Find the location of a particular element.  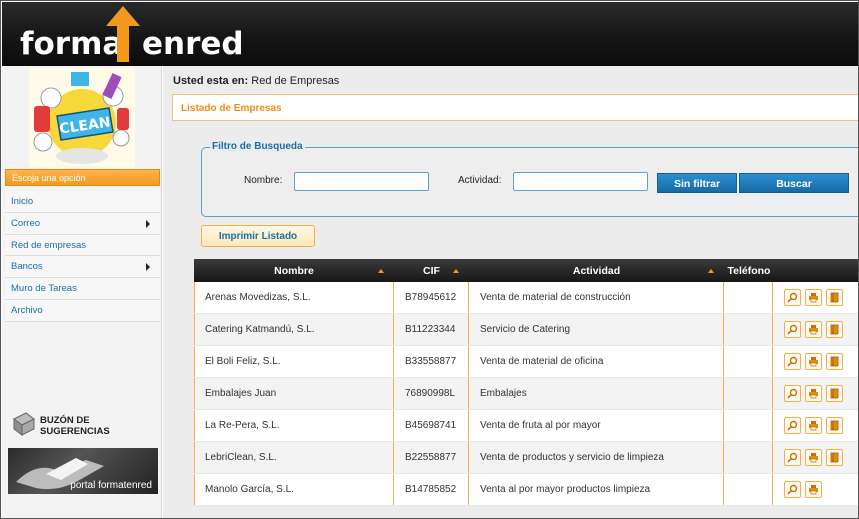

portal-banner-link: portal formatenred is located at coordinates (83, 471).